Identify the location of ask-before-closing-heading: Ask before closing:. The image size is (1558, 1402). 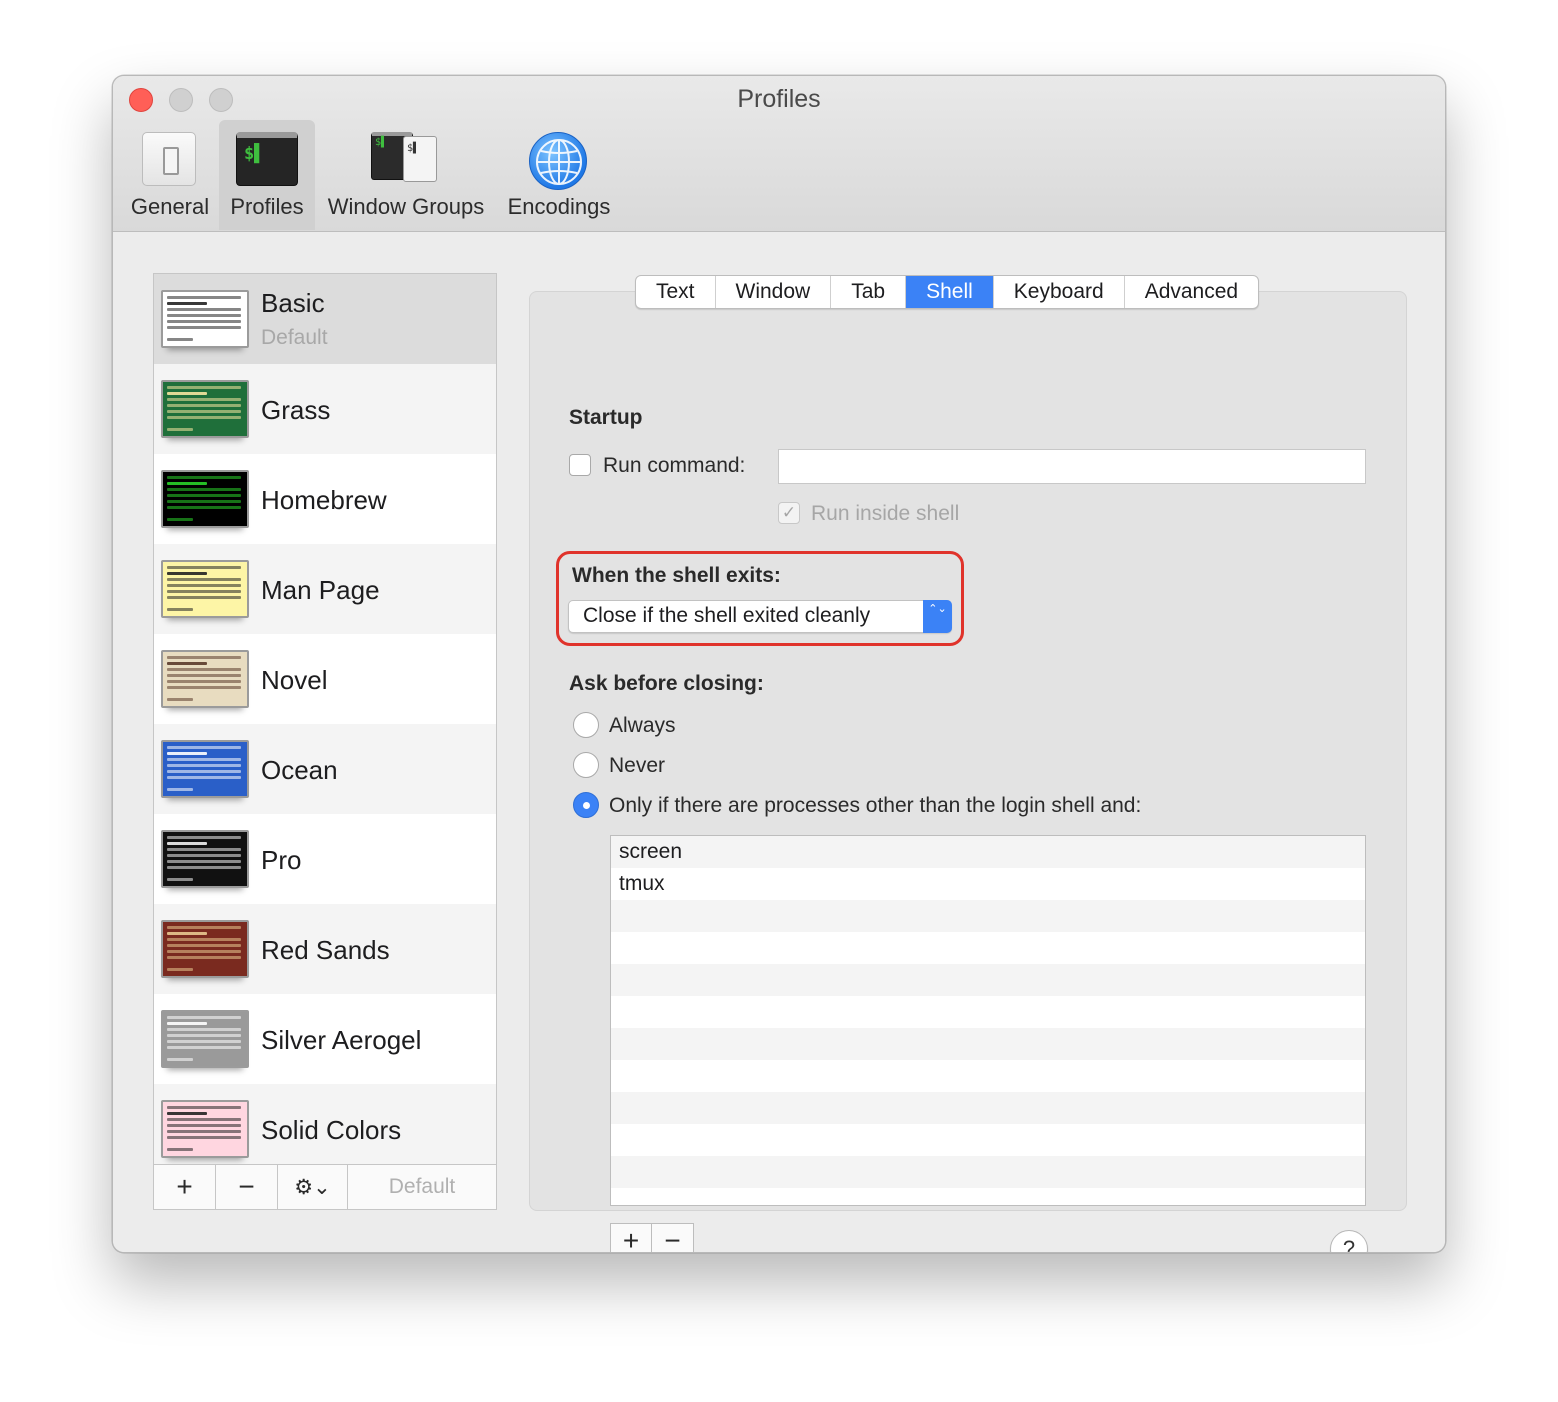
(666, 683).